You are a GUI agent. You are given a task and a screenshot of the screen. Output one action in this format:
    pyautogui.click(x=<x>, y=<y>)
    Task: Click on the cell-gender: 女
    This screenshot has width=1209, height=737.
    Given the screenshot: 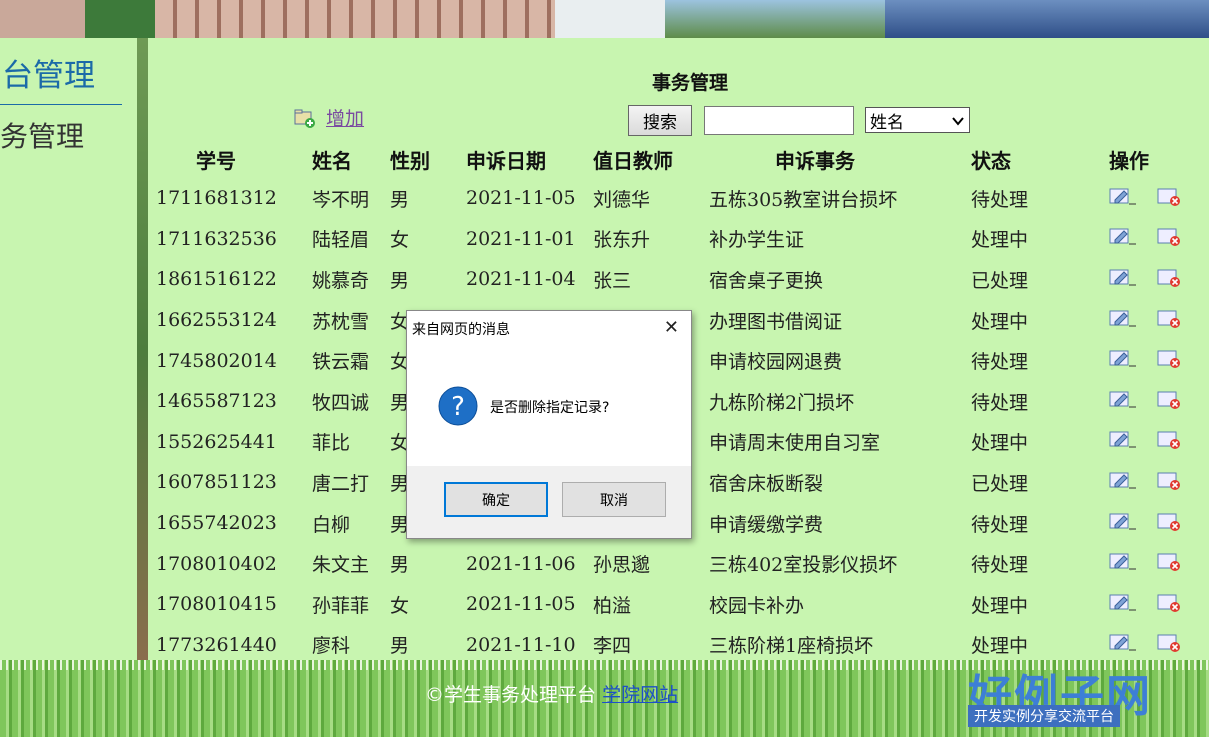 What is the action you would take?
    pyautogui.click(x=400, y=240)
    